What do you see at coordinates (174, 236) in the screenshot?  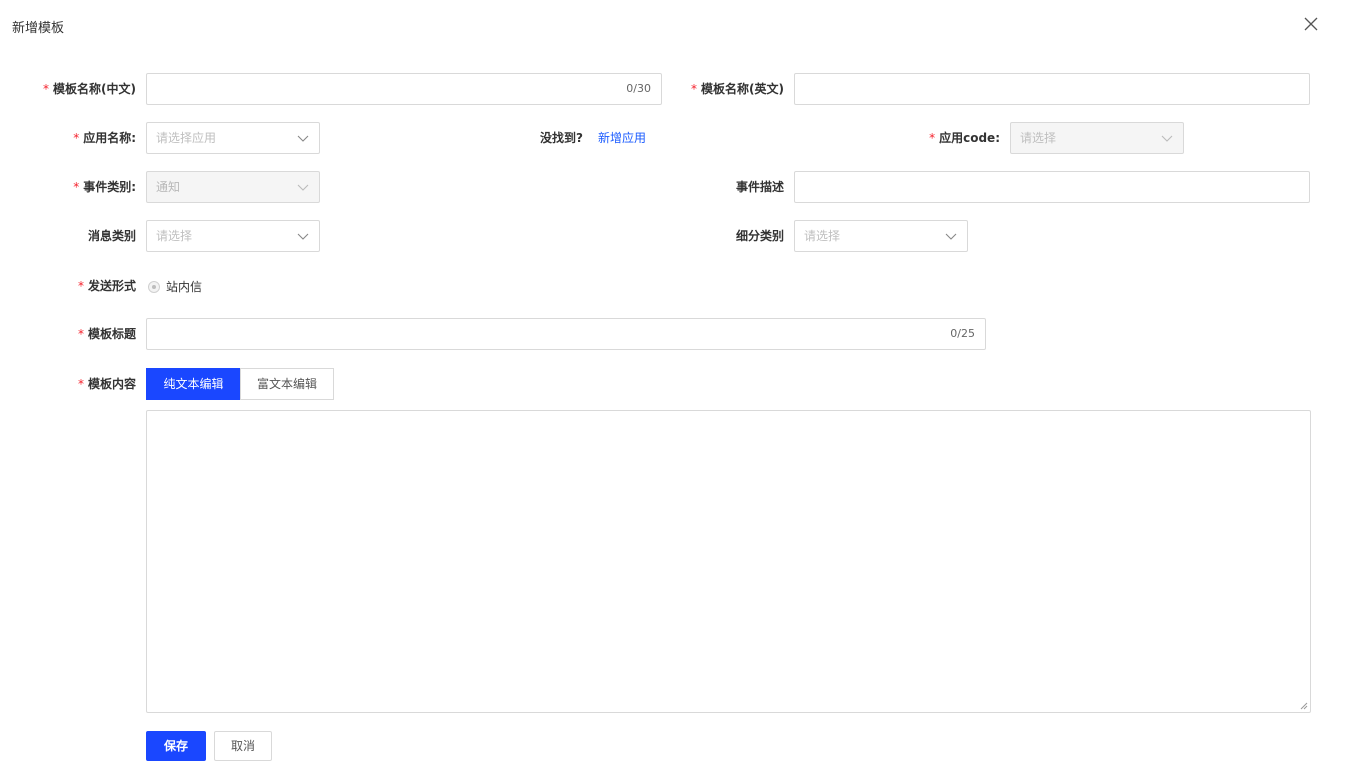 I see `msg-type-placeholder: 请选择` at bounding box center [174, 236].